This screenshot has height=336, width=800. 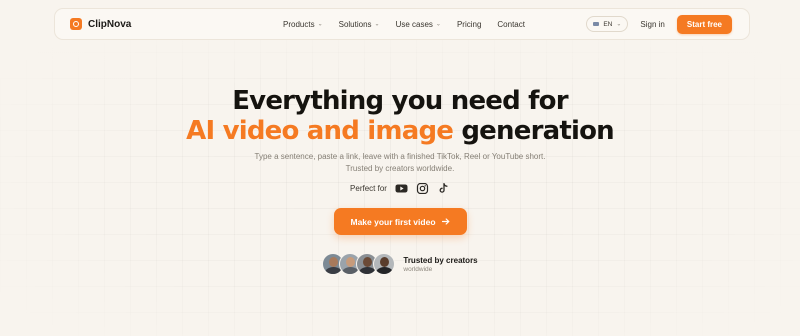 What do you see at coordinates (384, 264) in the screenshot?
I see `avatar` at bounding box center [384, 264].